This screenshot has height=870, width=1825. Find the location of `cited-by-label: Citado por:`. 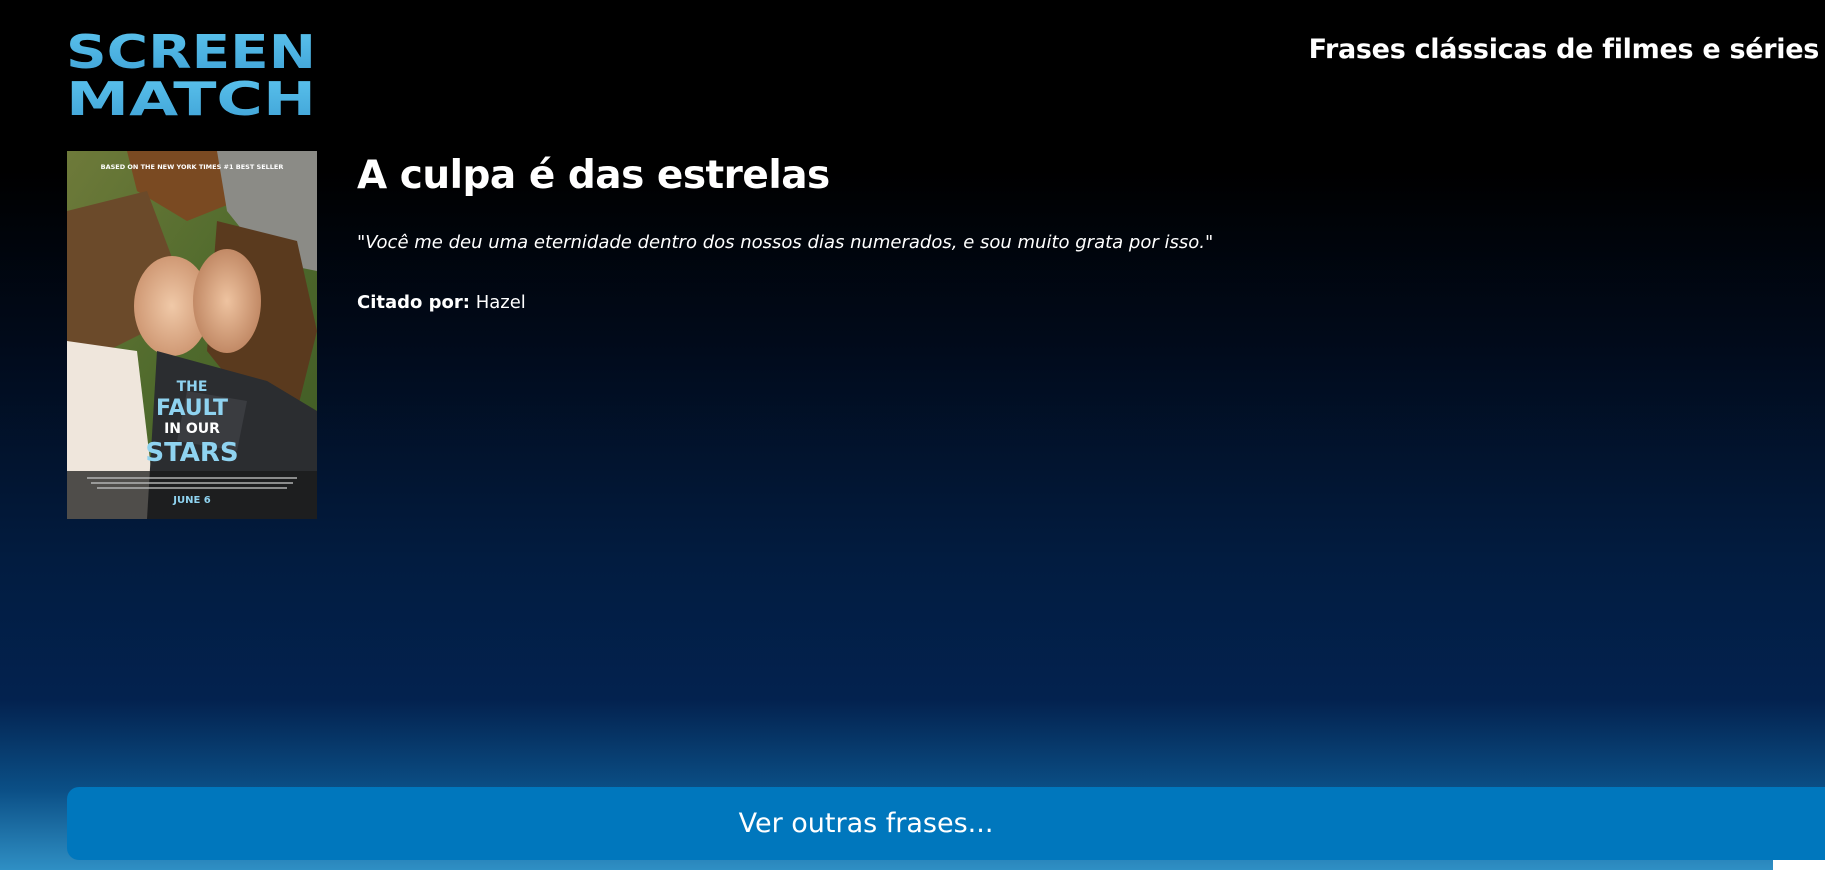

cited-by-label: Citado por: is located at coordinates (413, 302).